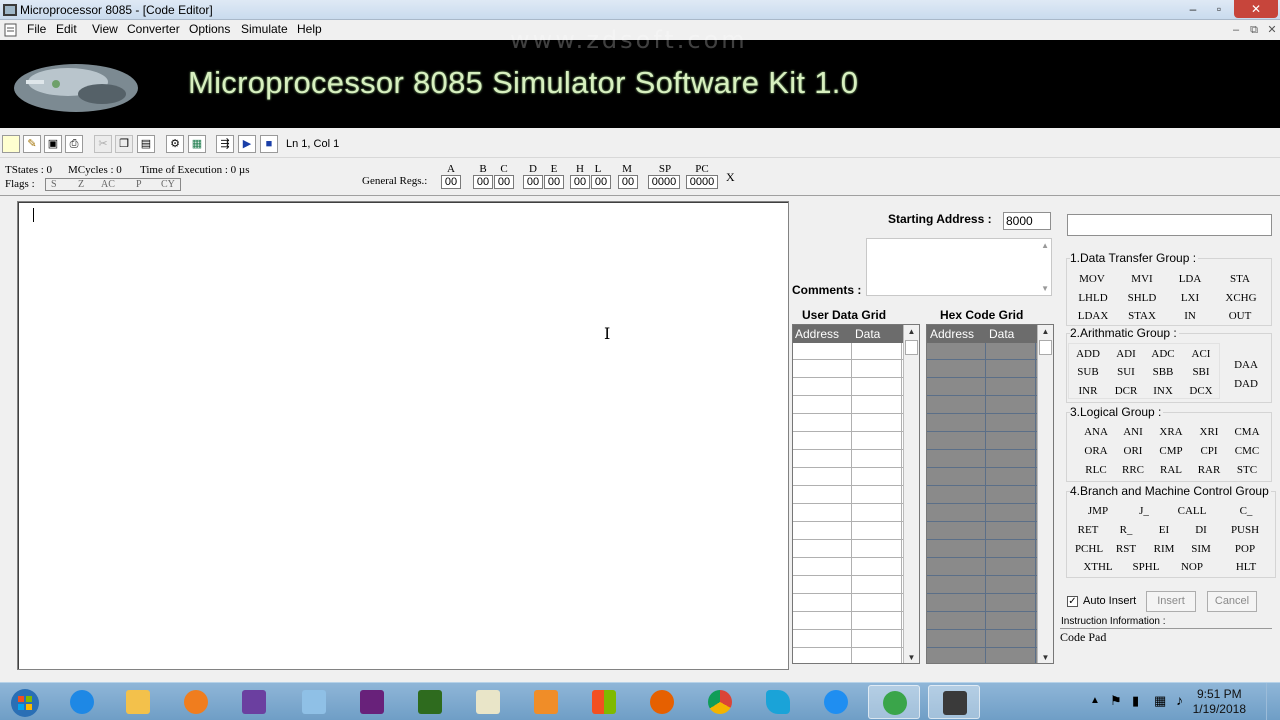 The width and height of the screenshot is (1280, 720). Describe the element at coordinates (1240, 278) in the screenshot. I see `btn-sta: STA` at that location.